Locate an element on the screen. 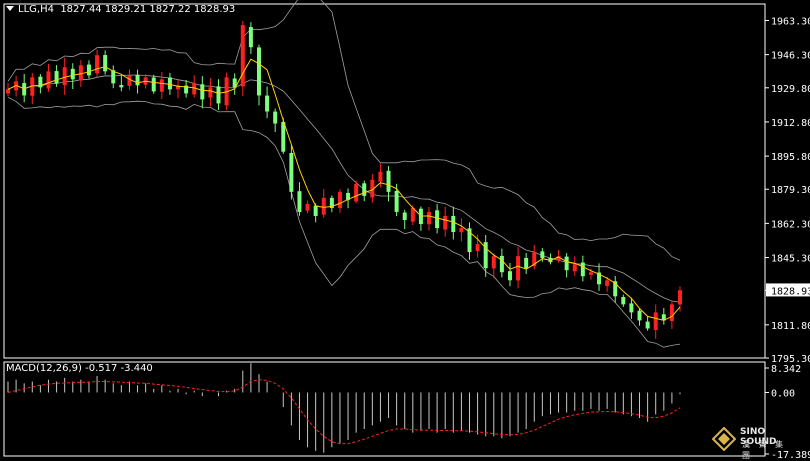  macd-tick-label: 8.342 is located at coordinates (786, 369).